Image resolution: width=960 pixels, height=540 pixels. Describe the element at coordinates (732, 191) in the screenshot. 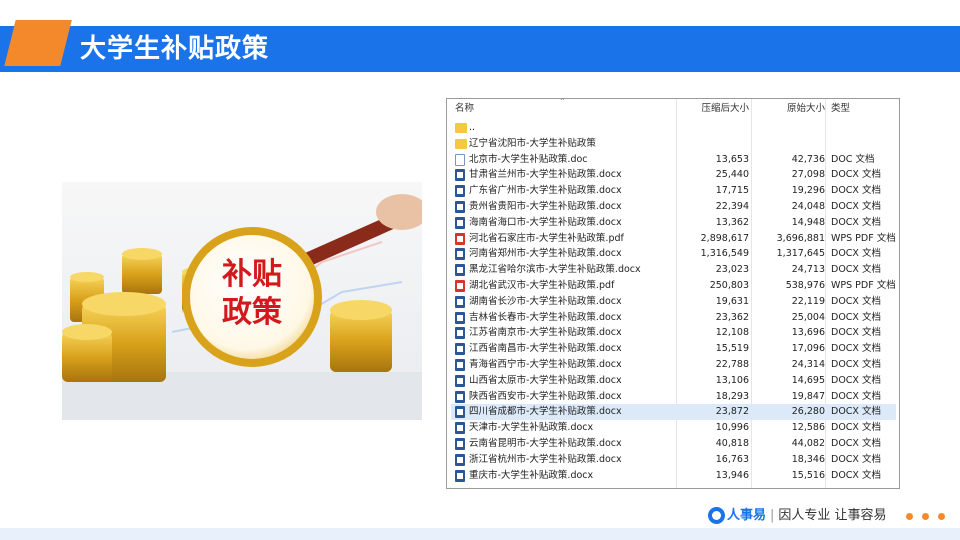

I see `compressed-size: 17,715` at that location.